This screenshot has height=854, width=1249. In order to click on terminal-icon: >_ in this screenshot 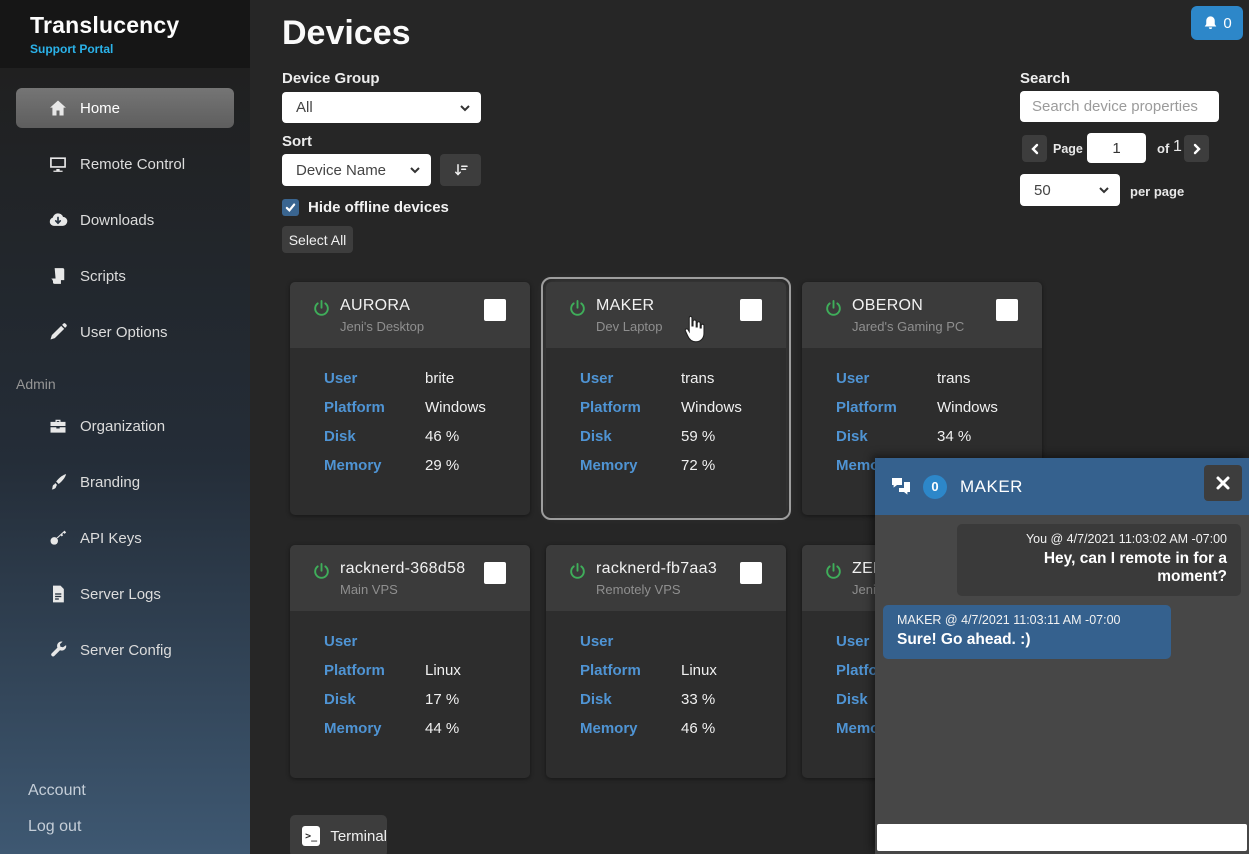, I will do `click(311, 836)`.